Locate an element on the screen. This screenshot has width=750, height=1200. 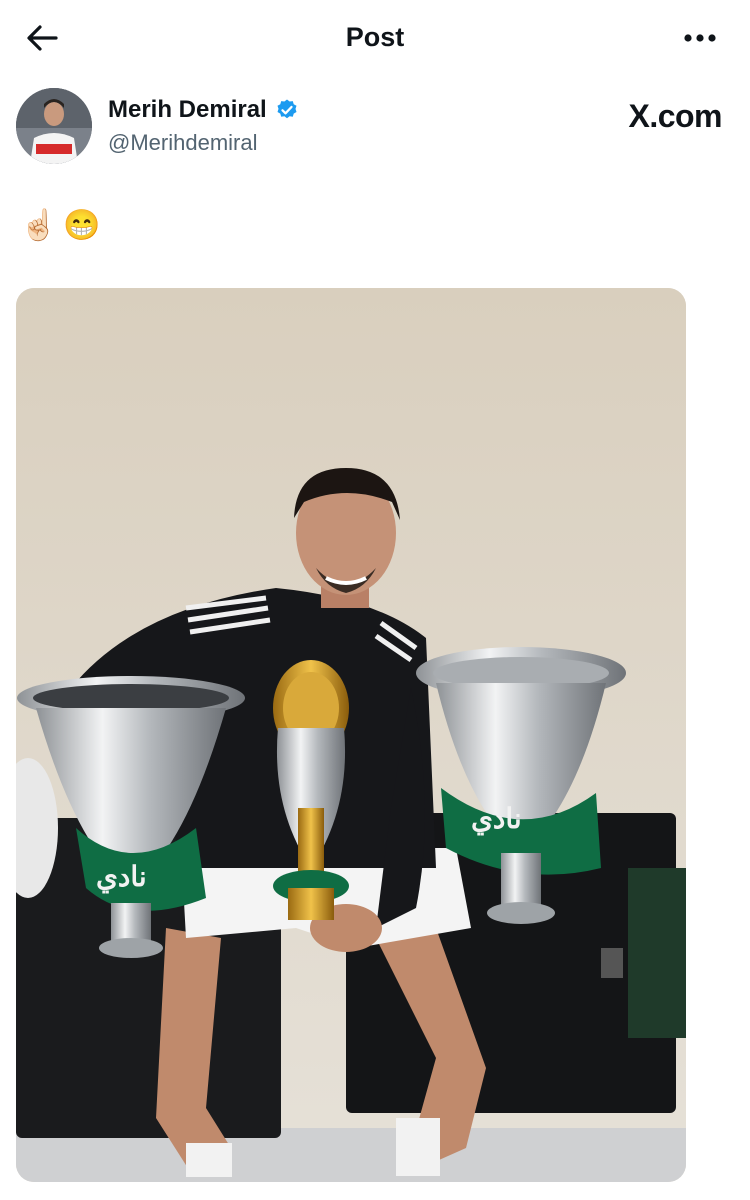
post-text: ☝🏻 😁 is located at coordinates (60, 225).